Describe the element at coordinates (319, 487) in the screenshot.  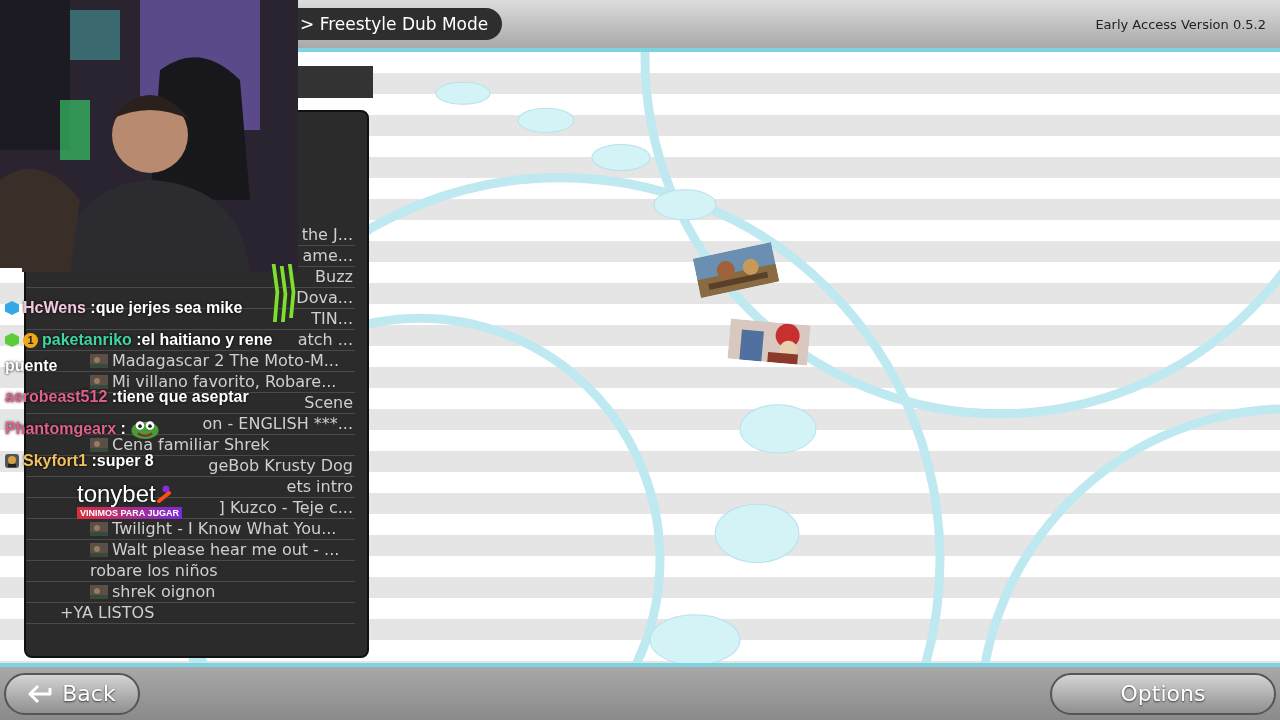
I see `clip-item: ets intro` at that location.